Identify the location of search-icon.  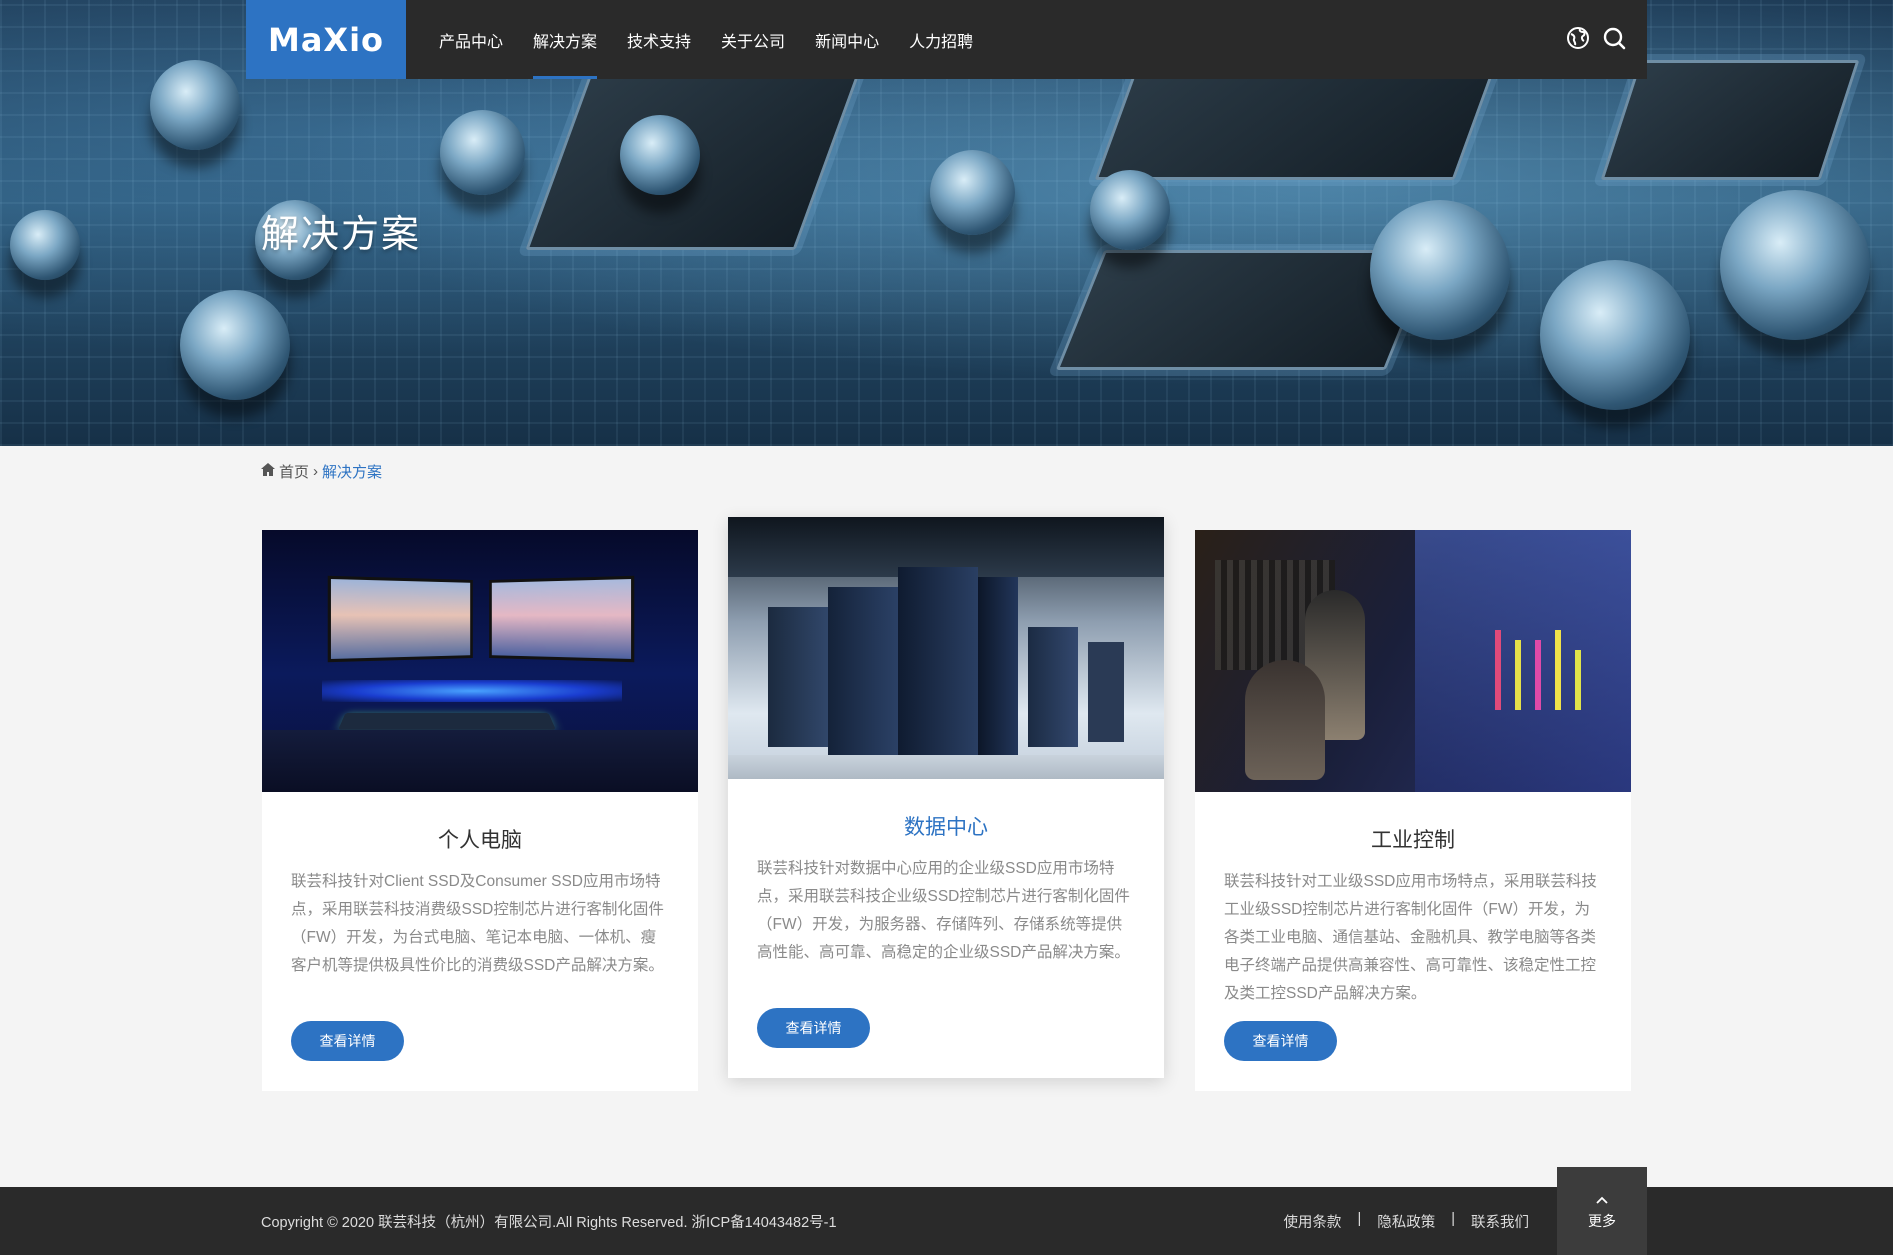
(1614, 38).